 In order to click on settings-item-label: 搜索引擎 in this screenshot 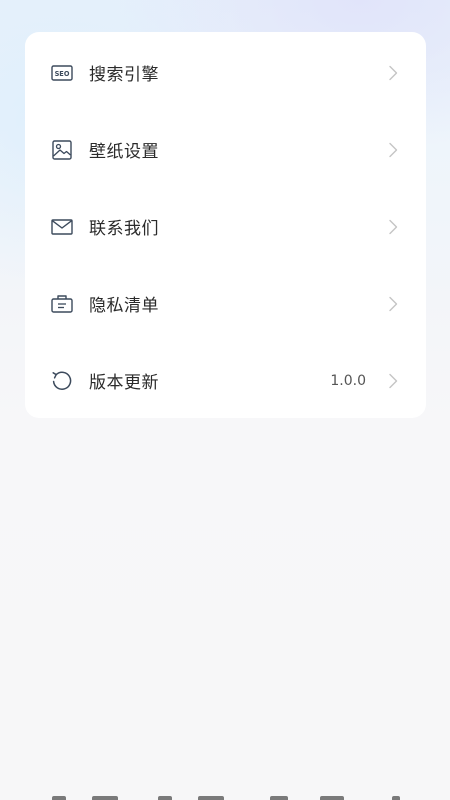, I will do `click(124, 75)`.